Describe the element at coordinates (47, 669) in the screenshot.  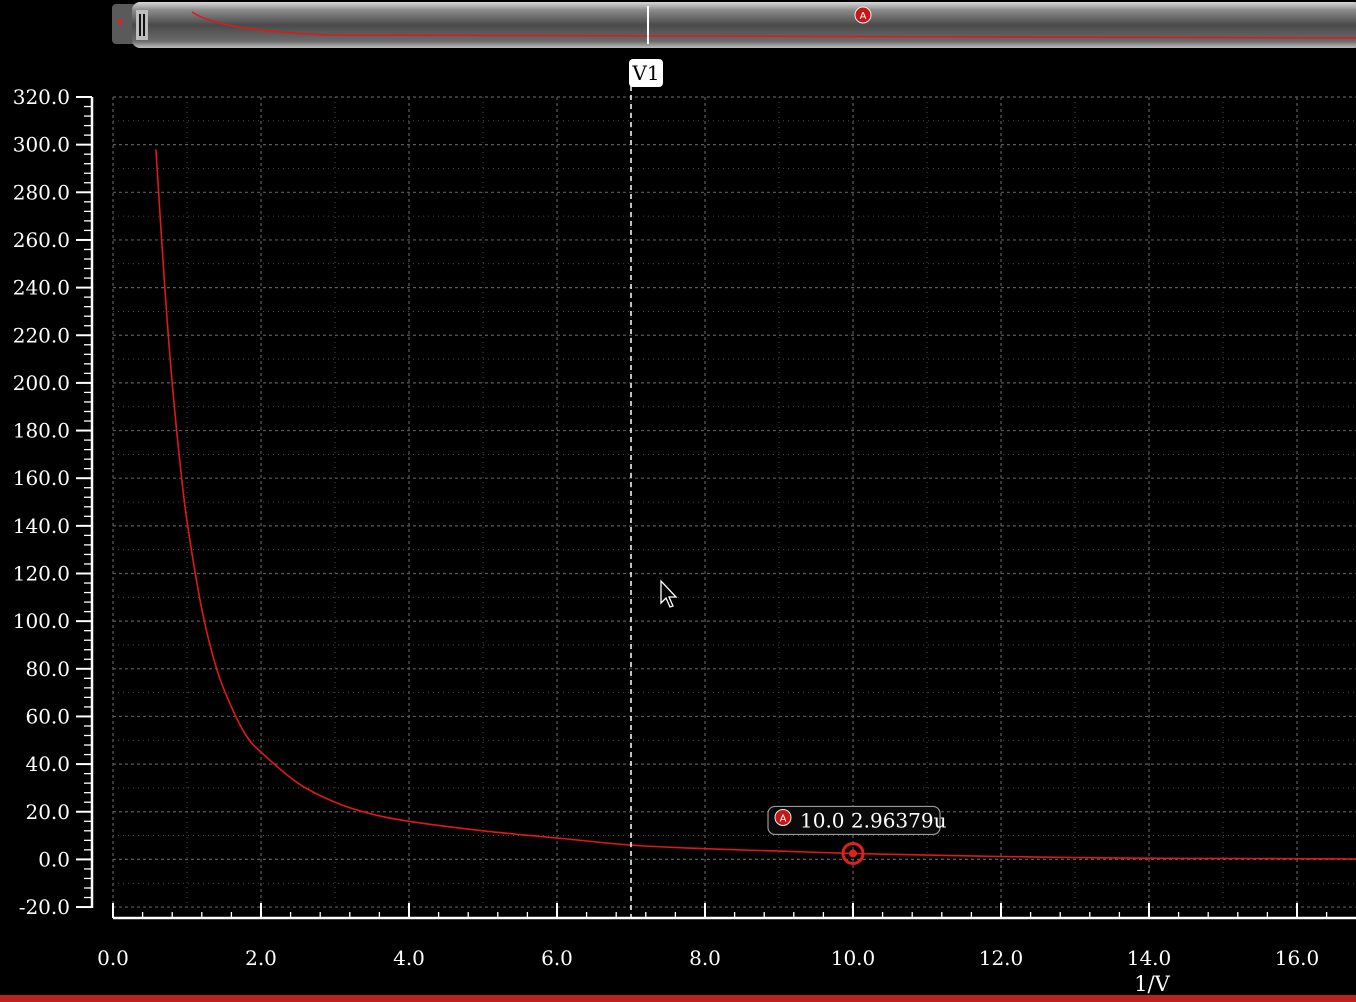
I see `y-tick-label: 80.0` at that location.